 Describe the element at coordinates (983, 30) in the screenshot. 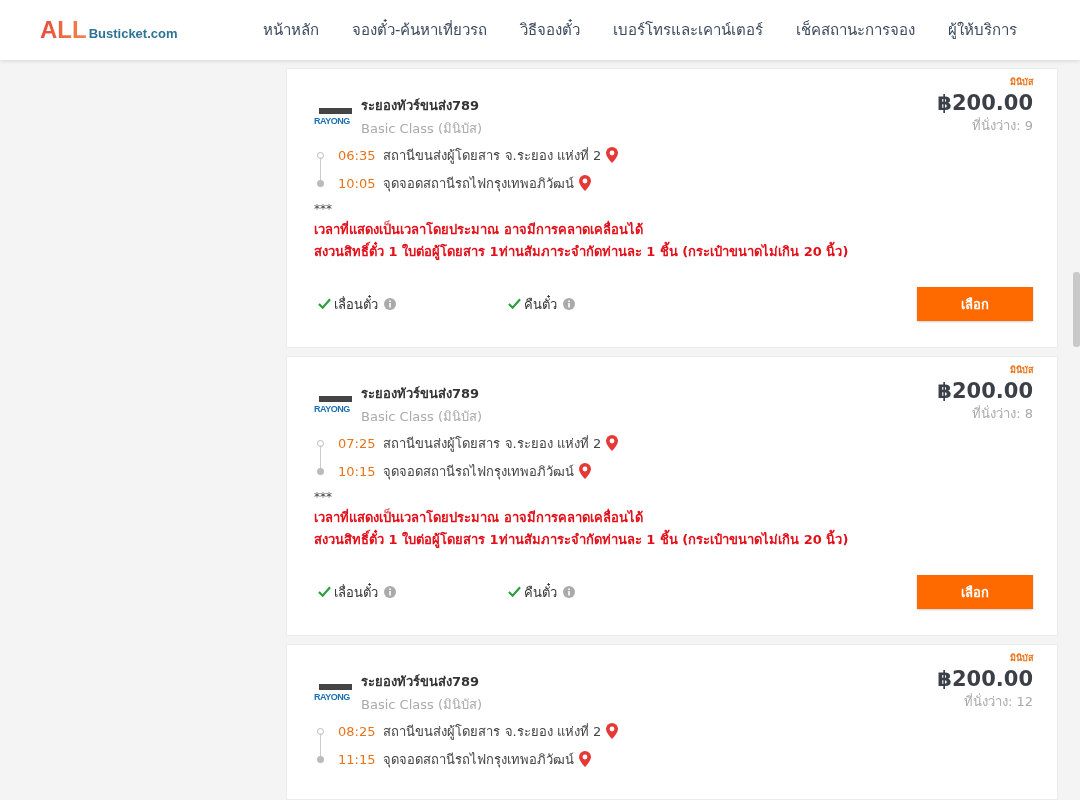

I see `nav-link: ผู้ให้บริการ` at that location.